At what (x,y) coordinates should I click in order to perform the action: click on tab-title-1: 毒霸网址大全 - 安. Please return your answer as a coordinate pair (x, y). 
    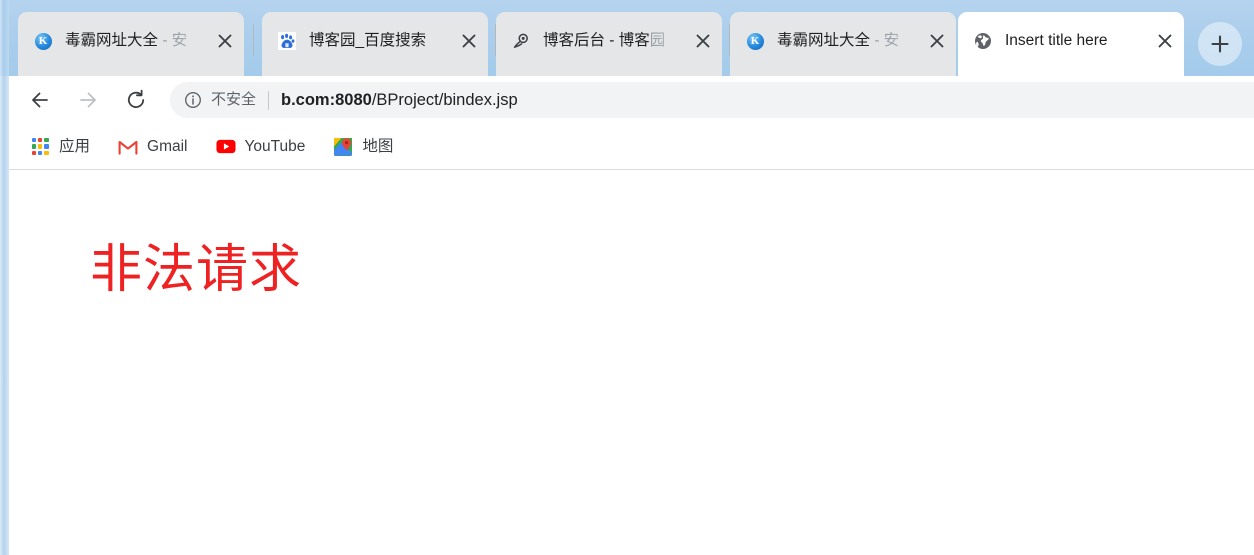
    Looking at the image, I should click on (126, 40).